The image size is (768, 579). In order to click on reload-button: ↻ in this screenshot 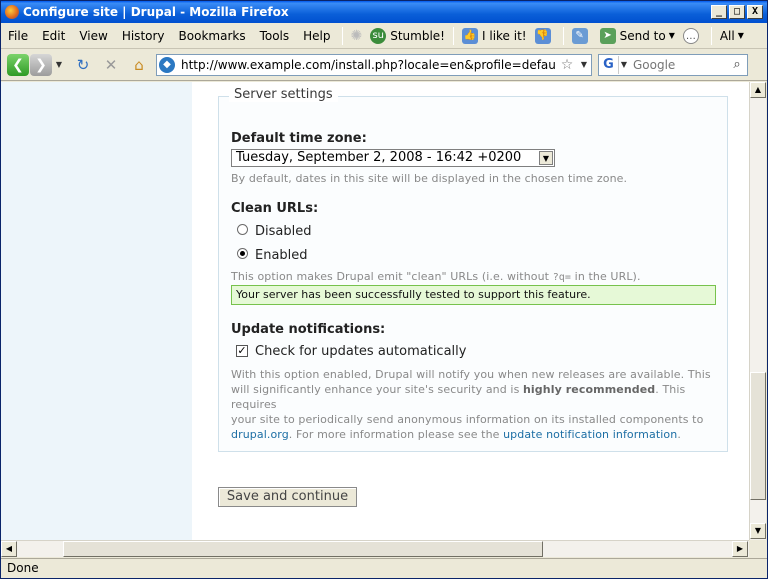, I will do `click(83, 65)`.